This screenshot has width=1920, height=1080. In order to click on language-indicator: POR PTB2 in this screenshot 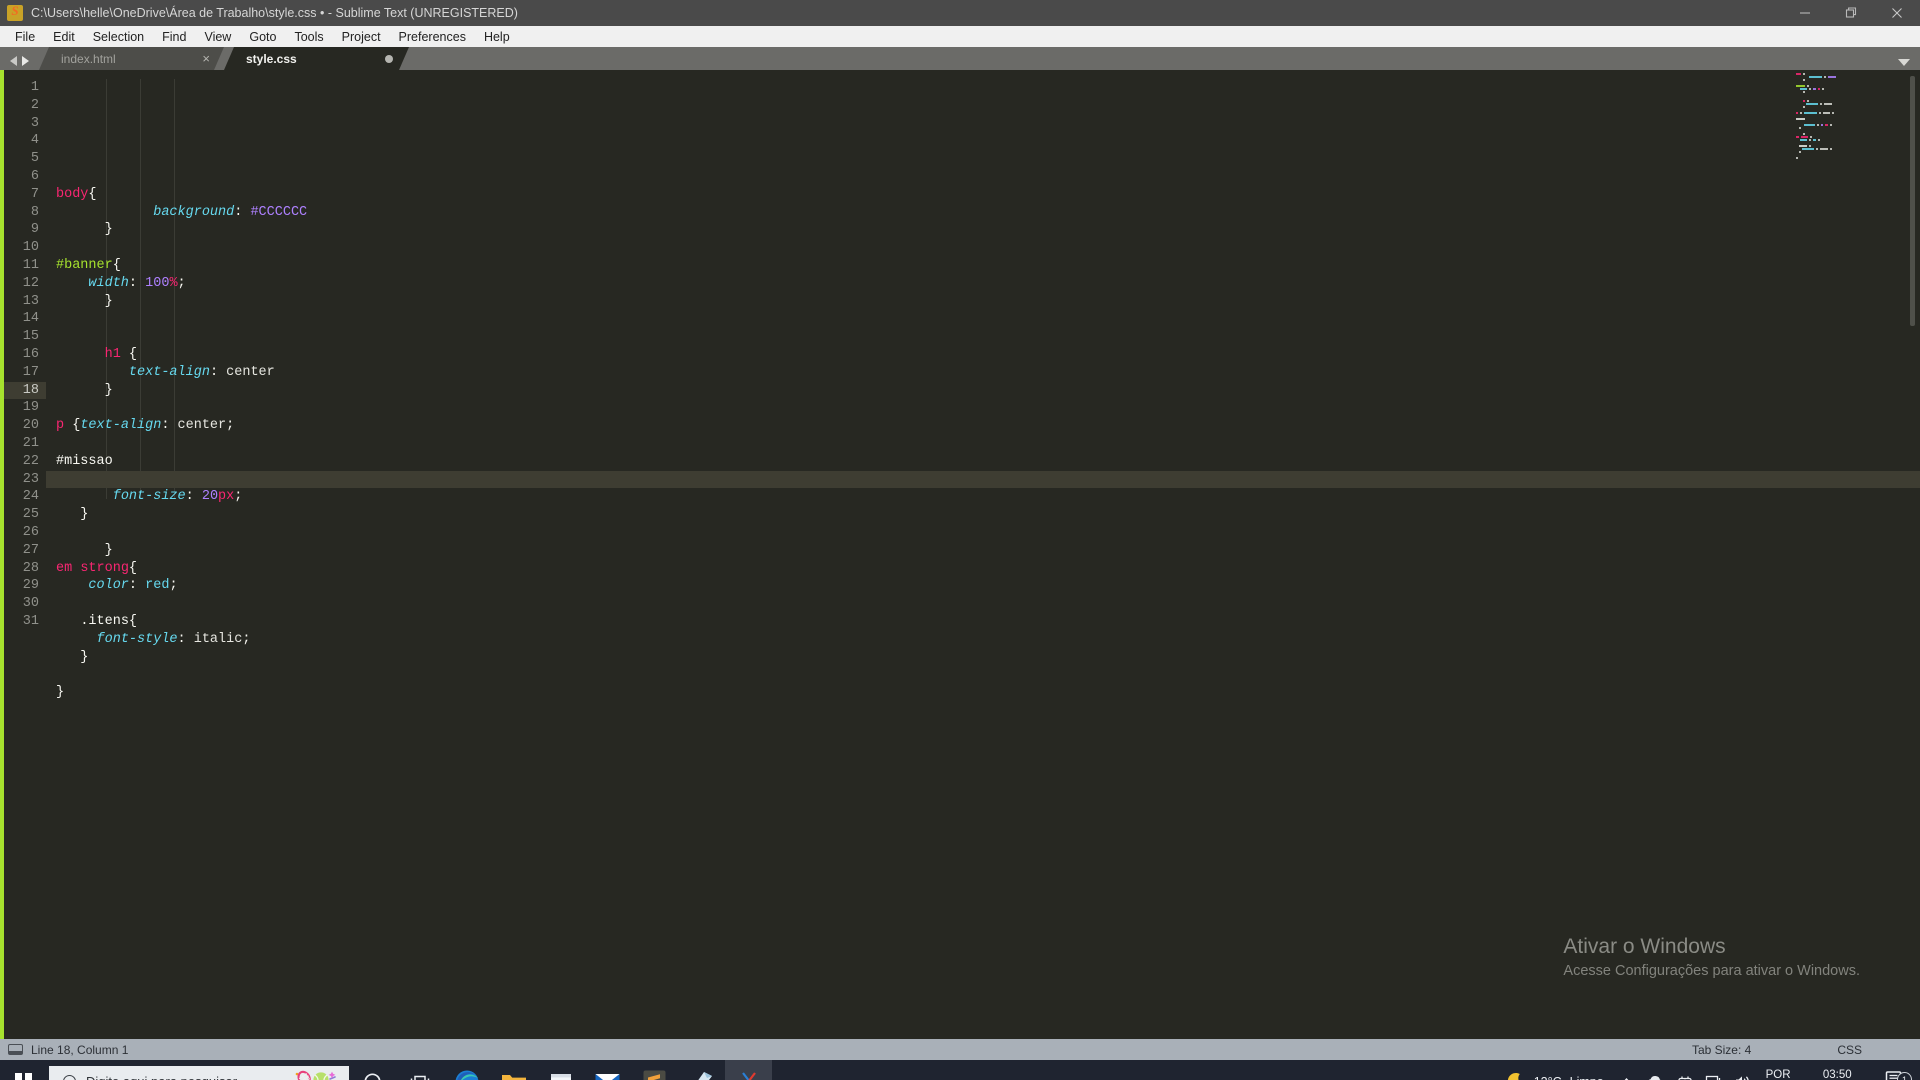, I will do `click(1778, 1074)`.